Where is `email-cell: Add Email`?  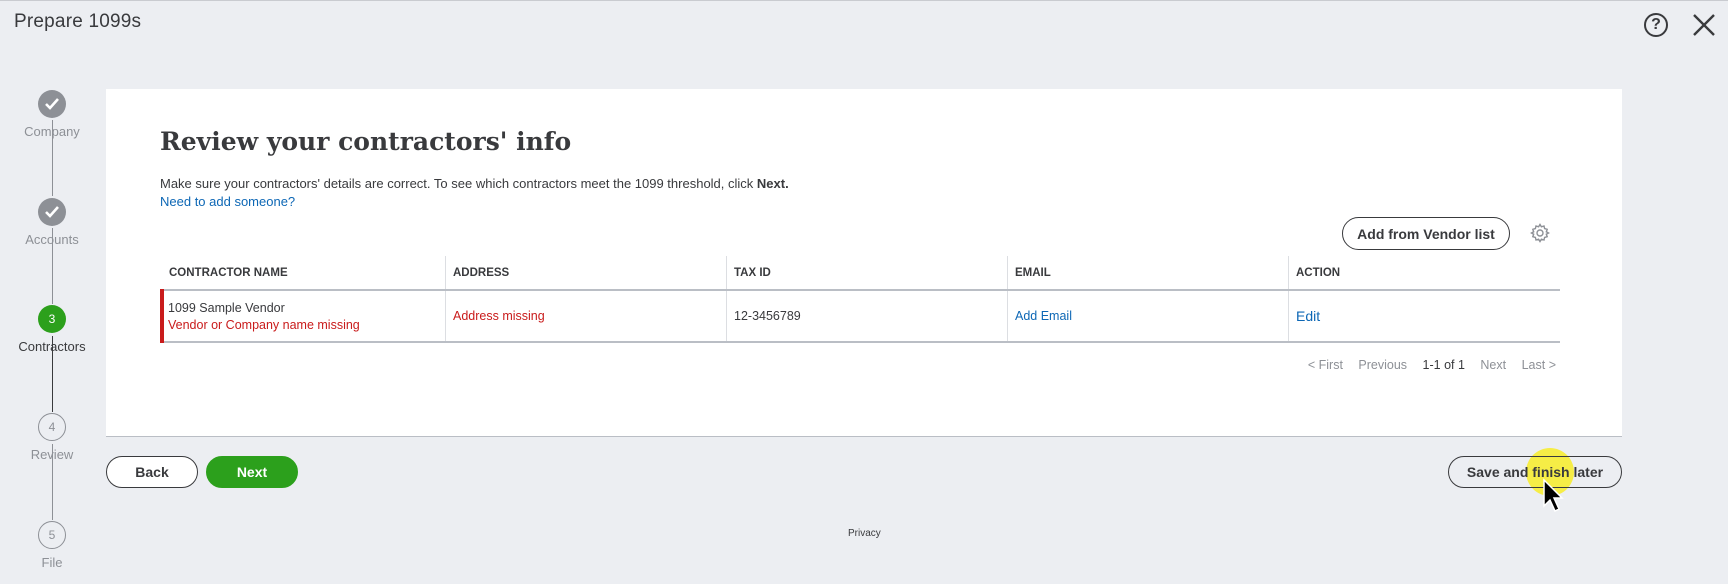 email-cell: Add Email is located at coordinates (1148, 316).